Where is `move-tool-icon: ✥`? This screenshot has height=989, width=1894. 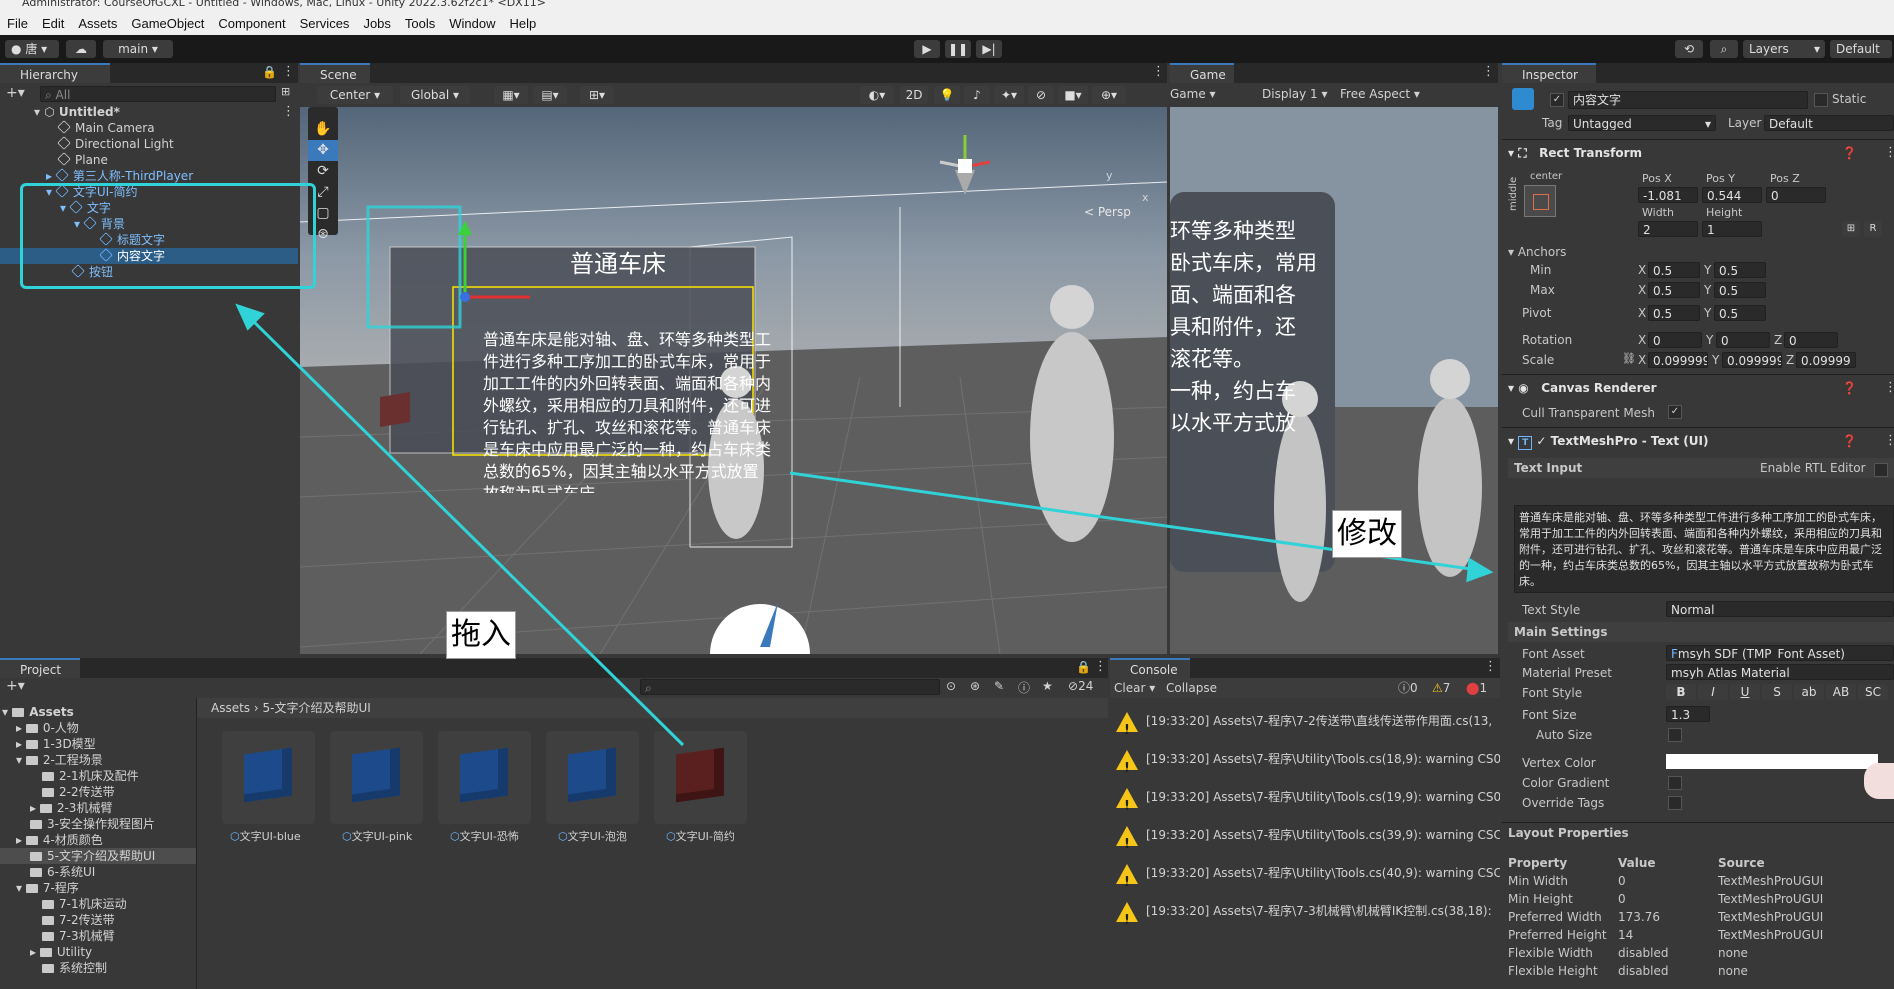 move-tool-icon: ✥ is located at coordinates (323, 150).